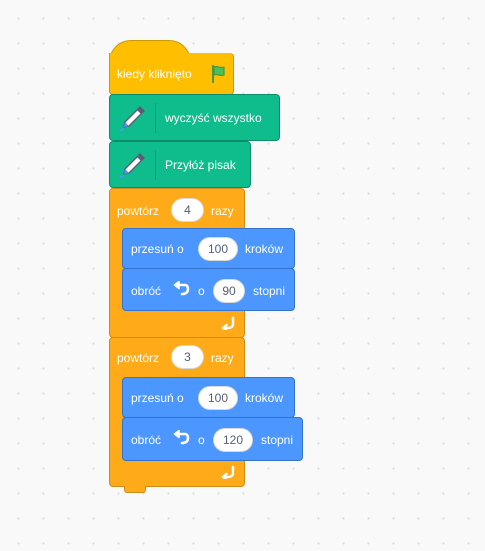  I want to click on pen-down-block: Przyłóż pisak, so click(180, 164).